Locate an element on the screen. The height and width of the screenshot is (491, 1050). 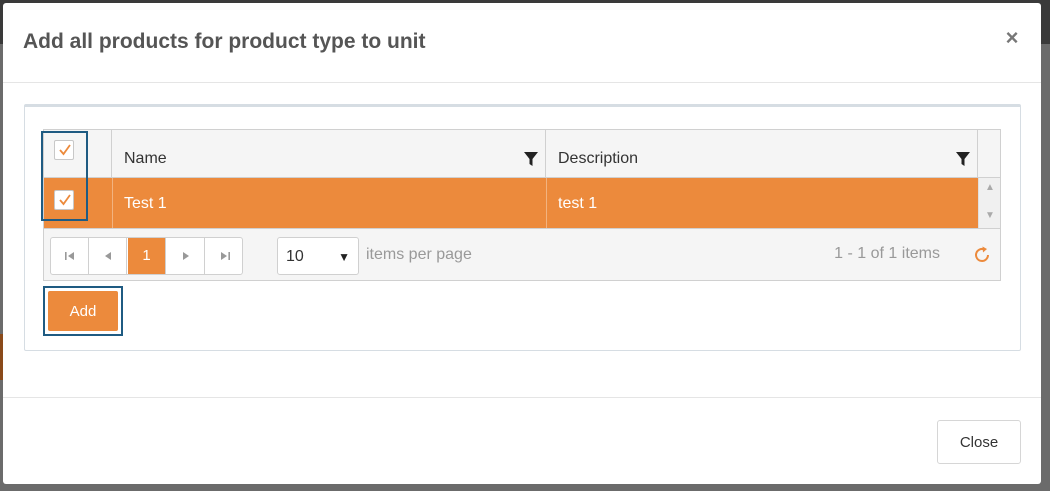
refresh-icon is located at coordinates (982, 255).